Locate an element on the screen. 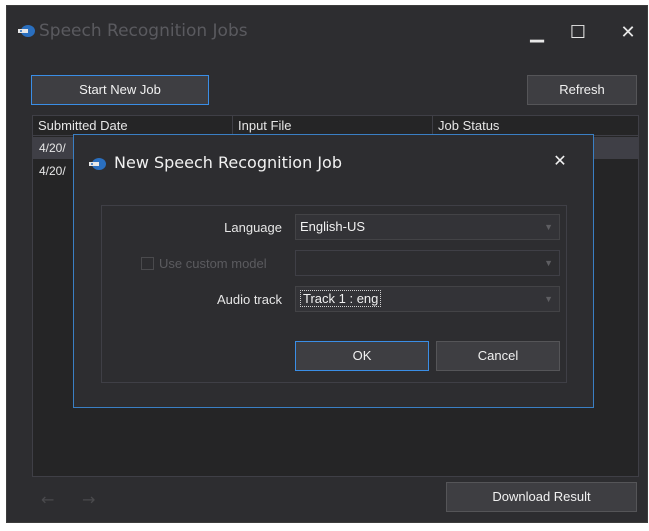 The width and height of the screenshot is (649, 531). column-header-submitted-date: Submitted Date is located at coordinates (133, 126).